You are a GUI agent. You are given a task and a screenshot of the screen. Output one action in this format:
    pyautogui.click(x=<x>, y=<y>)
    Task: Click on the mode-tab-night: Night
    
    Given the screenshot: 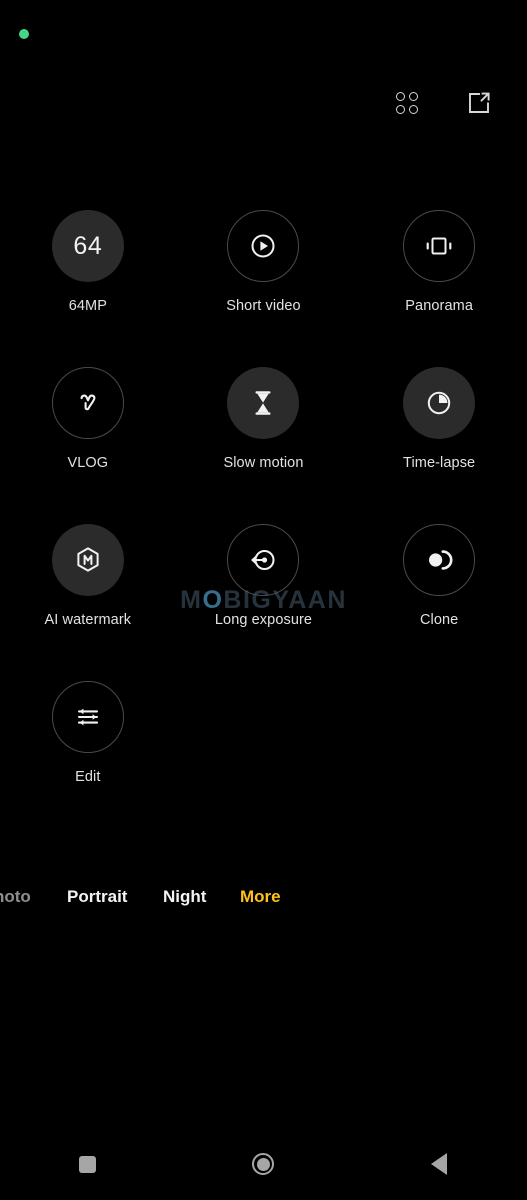 What is the action you would take?
    pyautogui.click(x=184, y=897)
    